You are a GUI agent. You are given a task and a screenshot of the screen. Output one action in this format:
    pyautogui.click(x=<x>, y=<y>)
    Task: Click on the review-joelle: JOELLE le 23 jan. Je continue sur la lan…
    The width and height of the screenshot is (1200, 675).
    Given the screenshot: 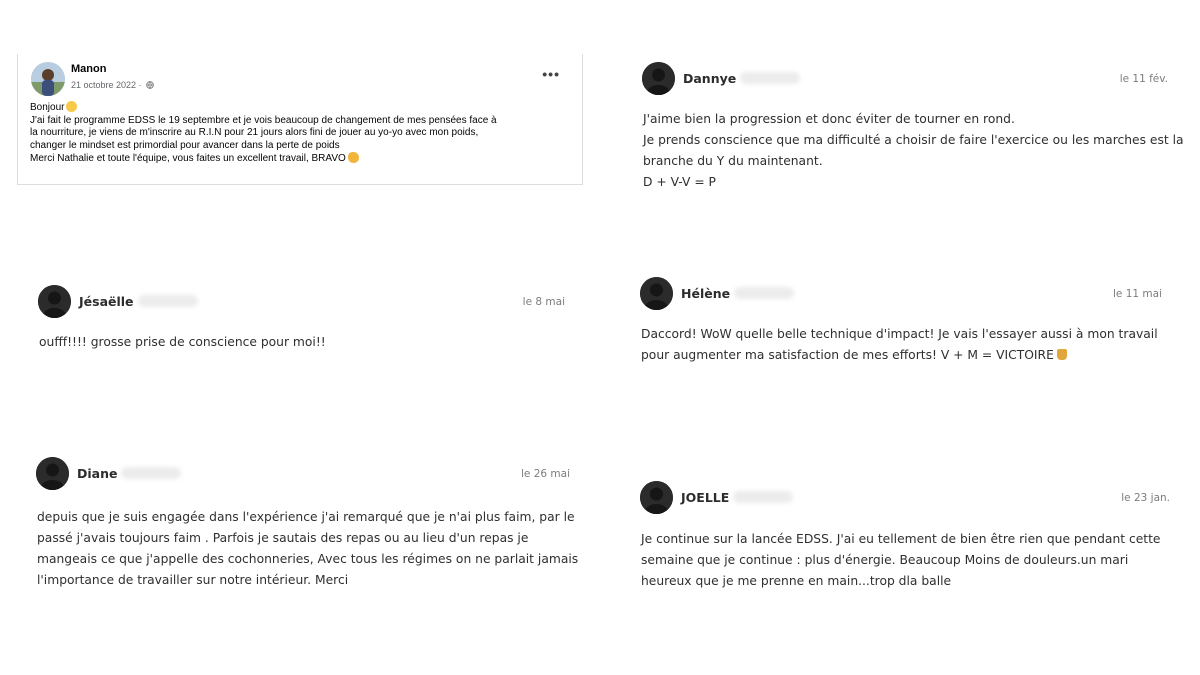 What is the action you would take?
    pyautogui.click(x=905, y=541)
    